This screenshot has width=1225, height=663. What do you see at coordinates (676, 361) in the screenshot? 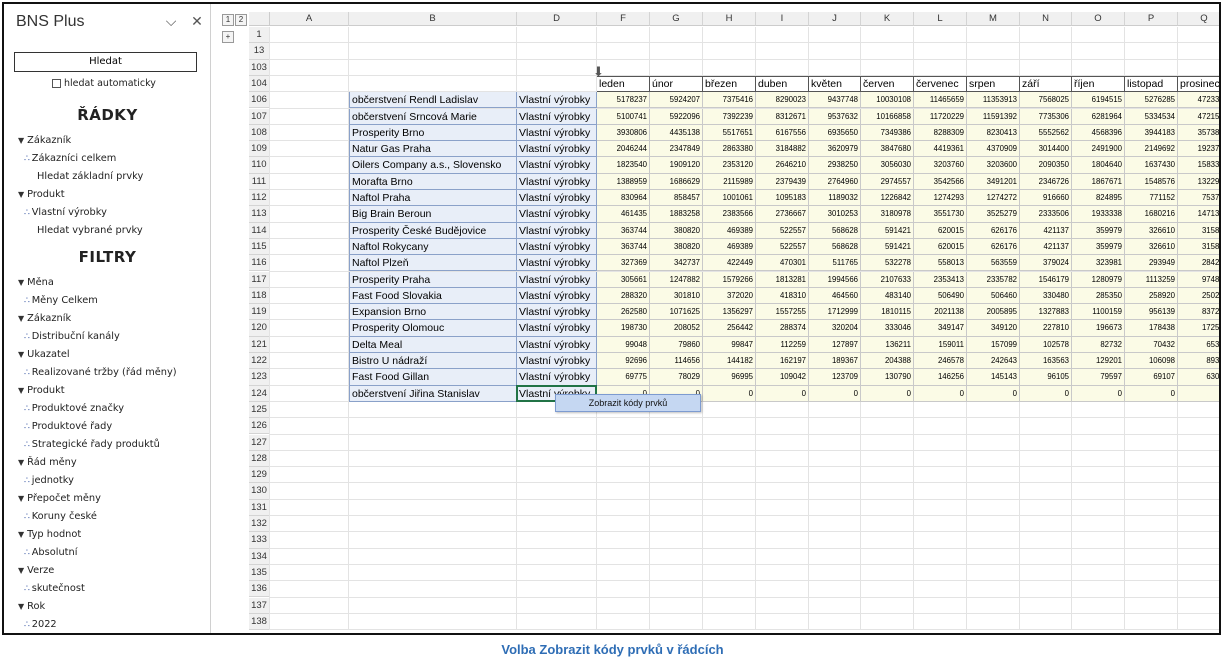
I see `value-cell: 114656` at bounding box center [676, 361].